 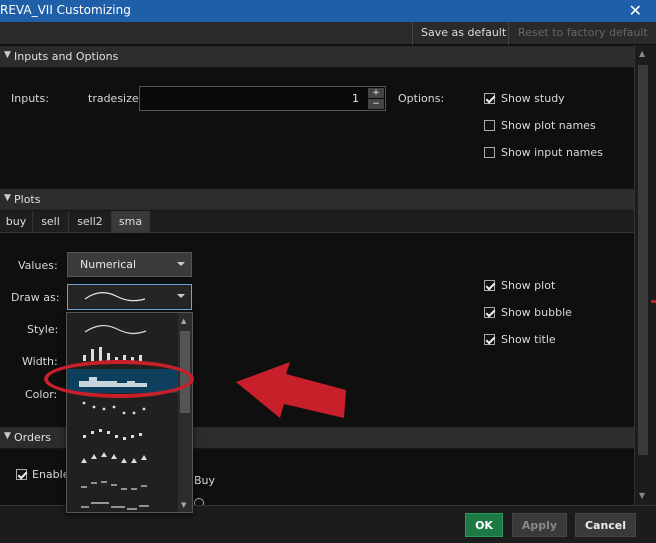 What do you see at coordinates (536, 312) in the screenshot?
I see `show-bubble-label: Show bubble` at bounding box center [536, 312].